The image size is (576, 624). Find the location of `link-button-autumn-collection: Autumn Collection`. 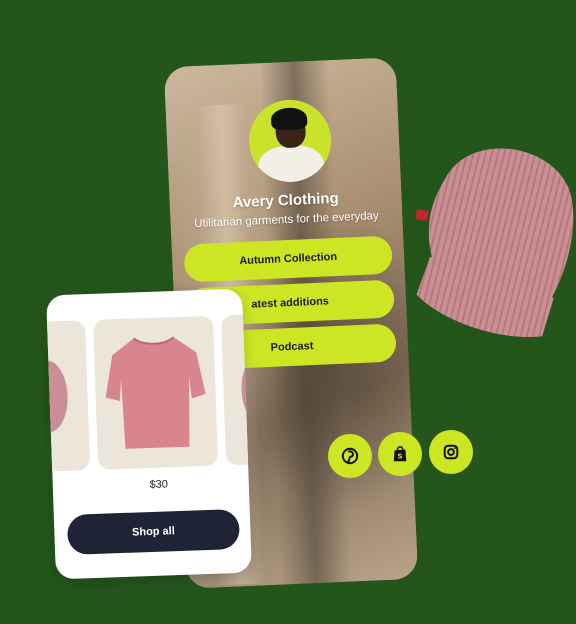

link-button-autumn-collection: Autumn Collection is located at coordinates (288, 259).